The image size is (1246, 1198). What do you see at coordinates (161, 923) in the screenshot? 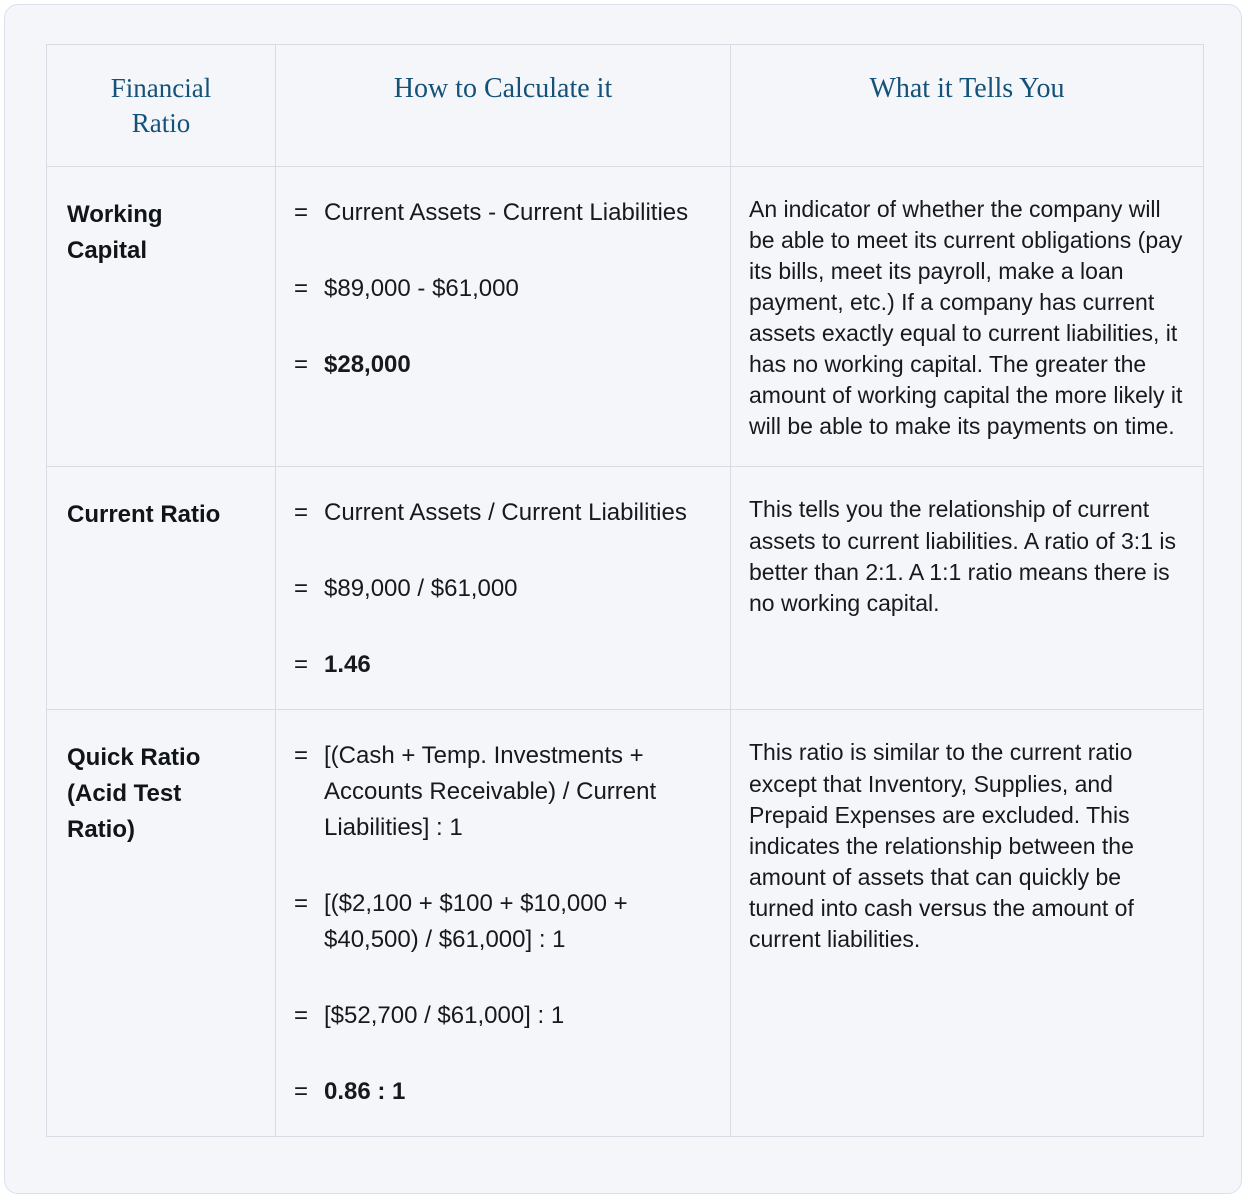
I see `row-label-quick-ratio: Quick Ratio (Acid Test Ratio)` at bounding box center [161, 923].